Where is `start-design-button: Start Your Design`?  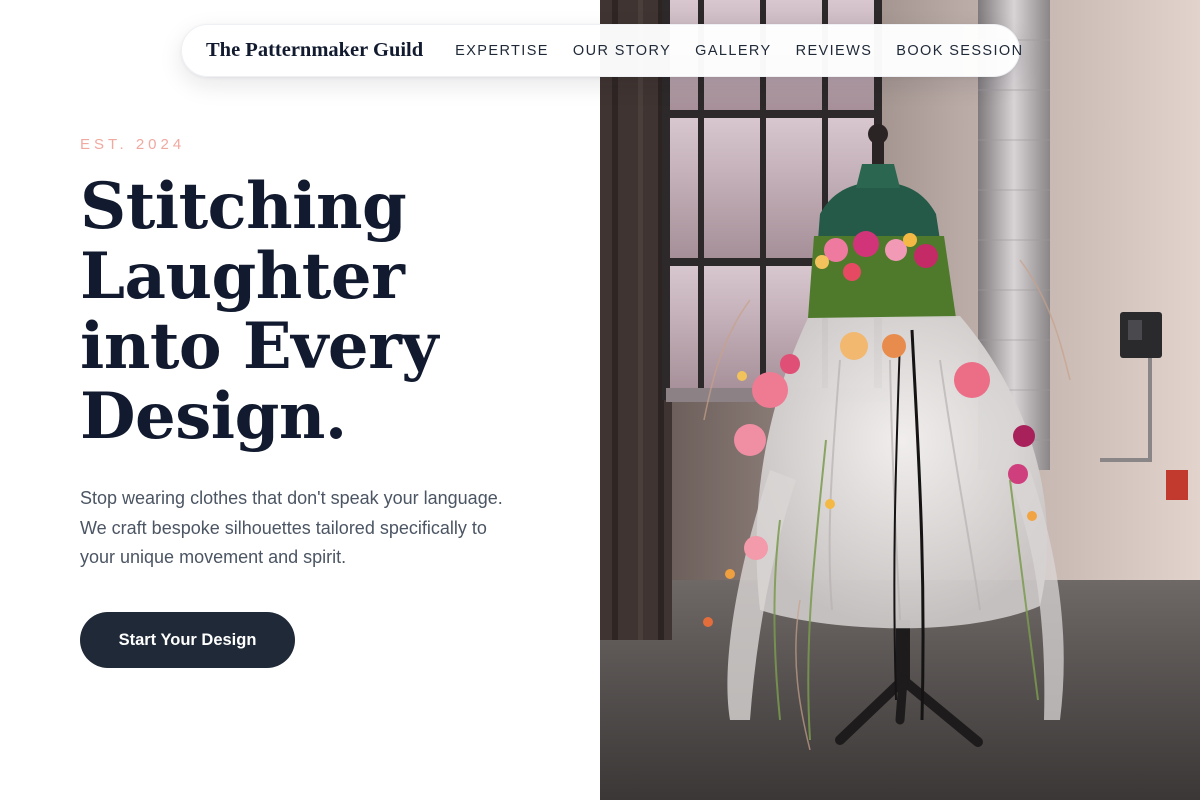 start-design-button: Start Your Design is located at coordinates (187, 640).